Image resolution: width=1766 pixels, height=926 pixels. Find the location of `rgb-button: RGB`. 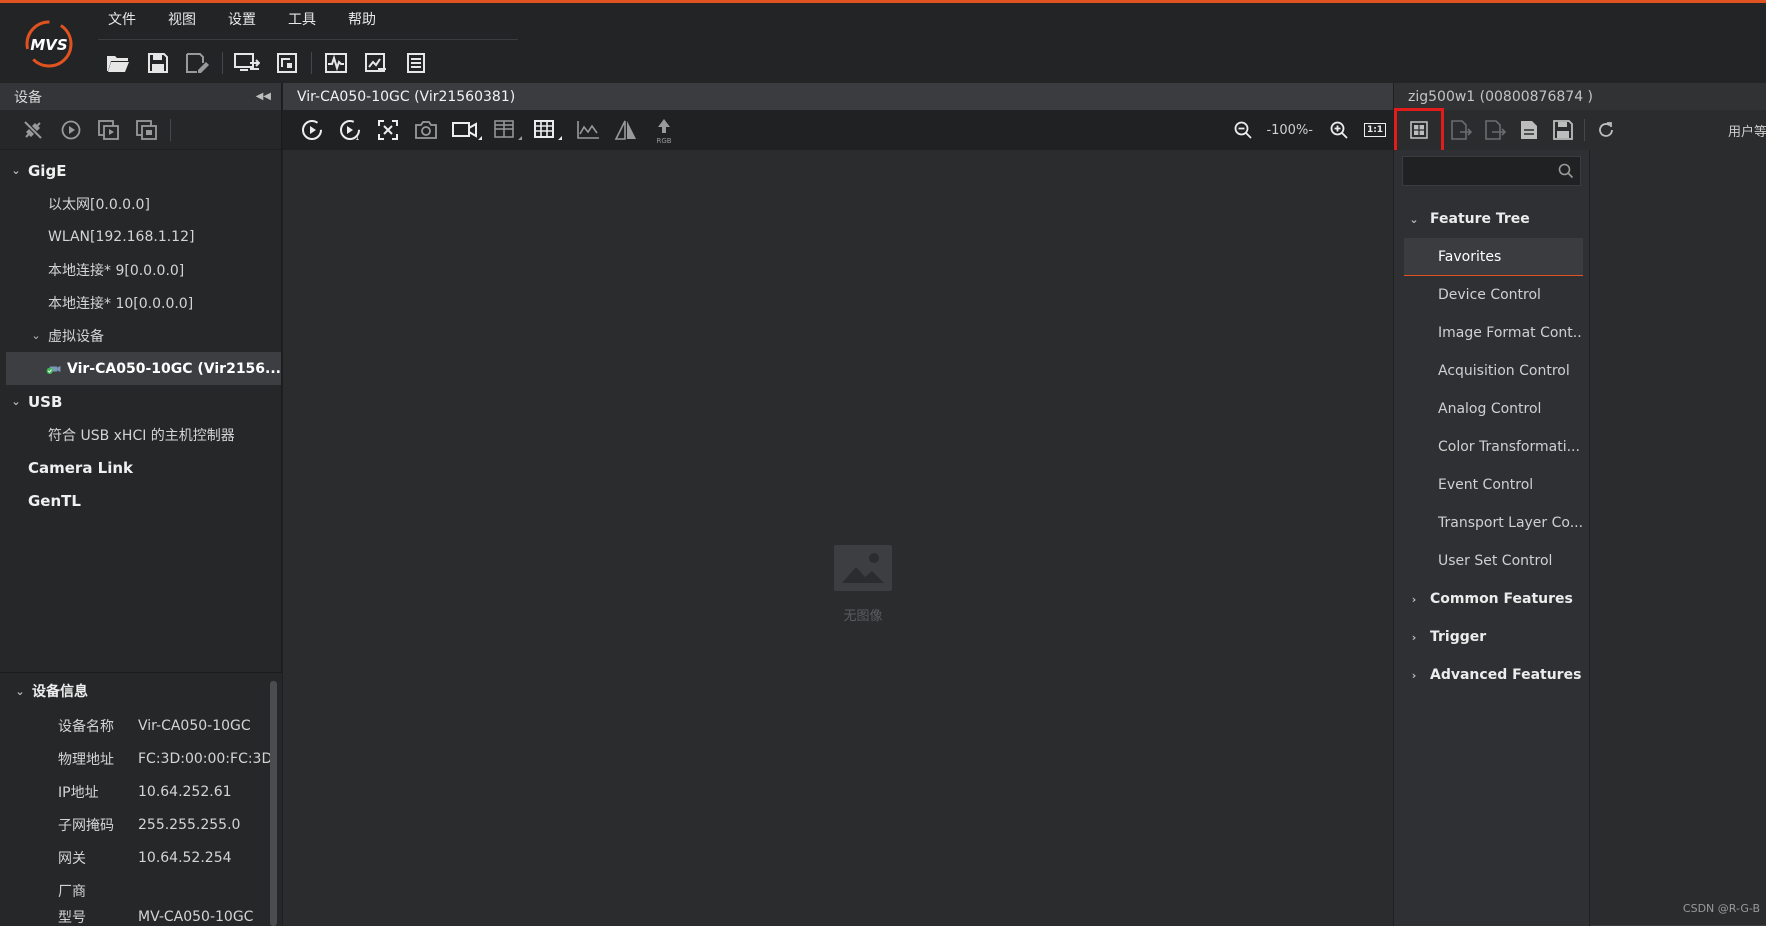

rgb-button: RGB is located at coordinates (664, 130).